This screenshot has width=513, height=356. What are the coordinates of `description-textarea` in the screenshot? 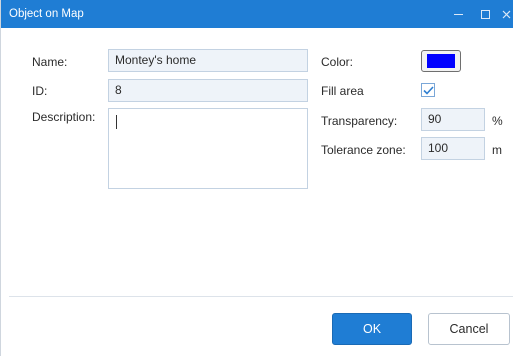 It's located at (208, 148).